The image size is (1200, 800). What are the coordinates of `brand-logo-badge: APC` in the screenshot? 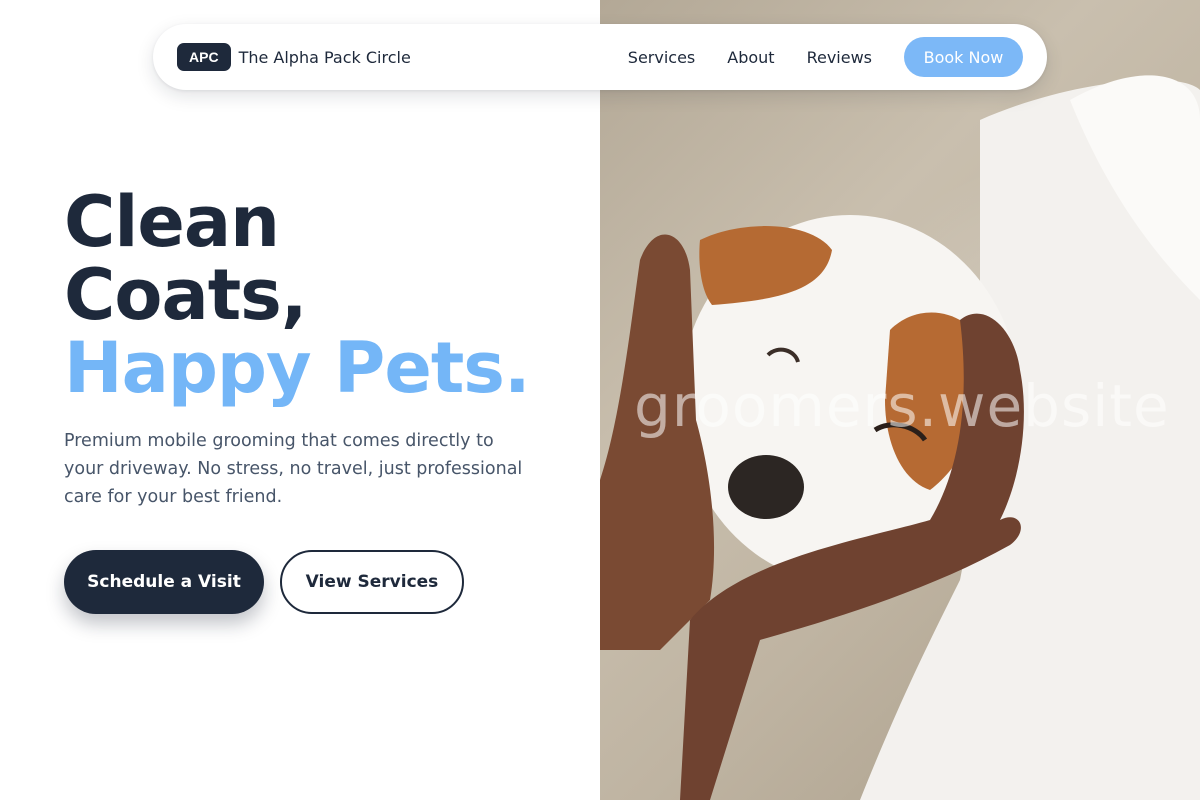 It's located at (204, 57).